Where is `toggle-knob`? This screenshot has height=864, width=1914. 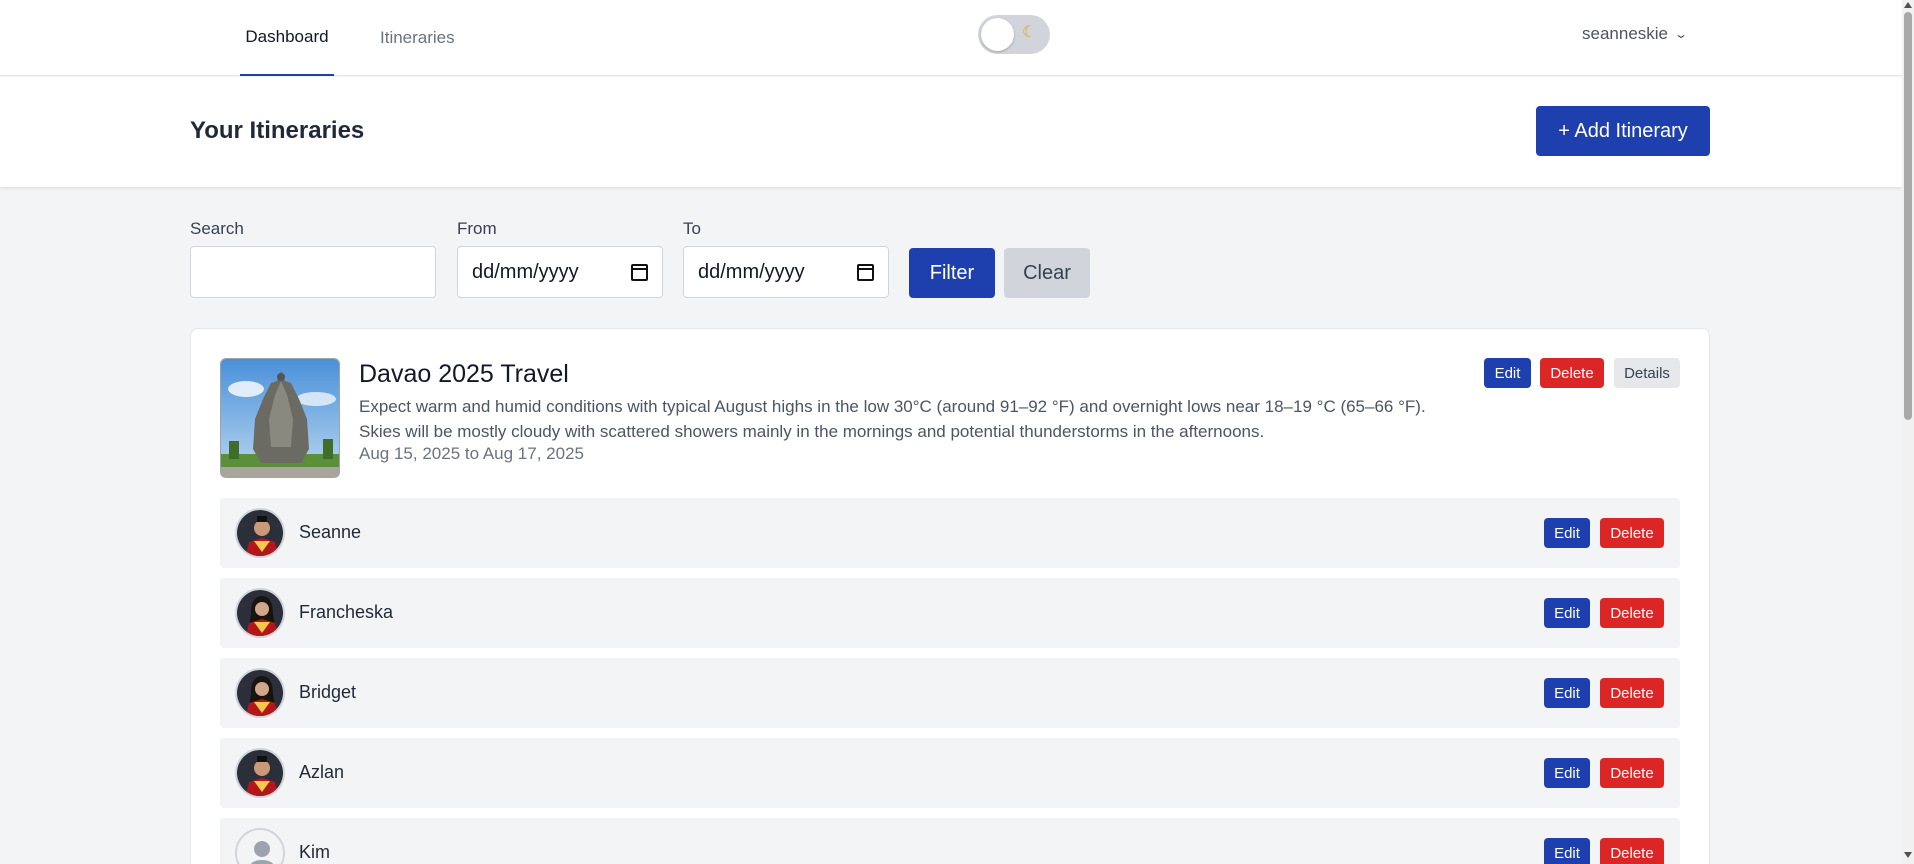 toggle-knob is located at coordinates (997, 34).